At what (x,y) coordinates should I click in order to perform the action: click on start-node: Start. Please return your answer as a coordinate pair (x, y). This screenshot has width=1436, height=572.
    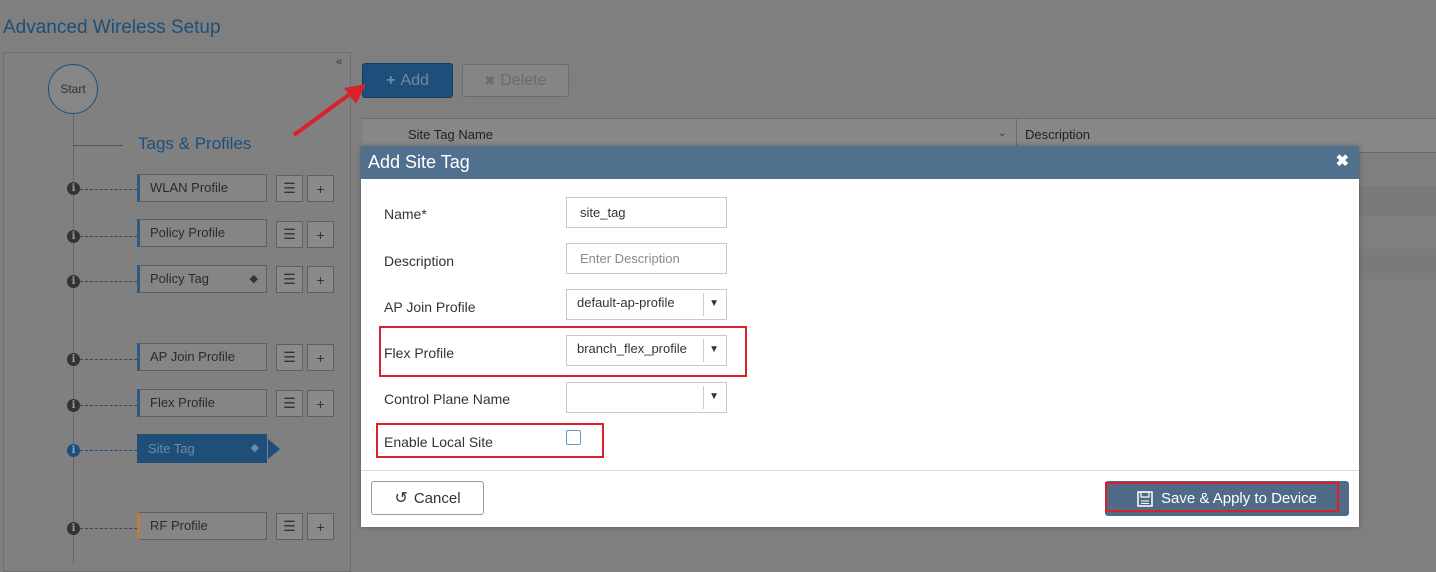
    Looking at the image, I should click on (73, 89).